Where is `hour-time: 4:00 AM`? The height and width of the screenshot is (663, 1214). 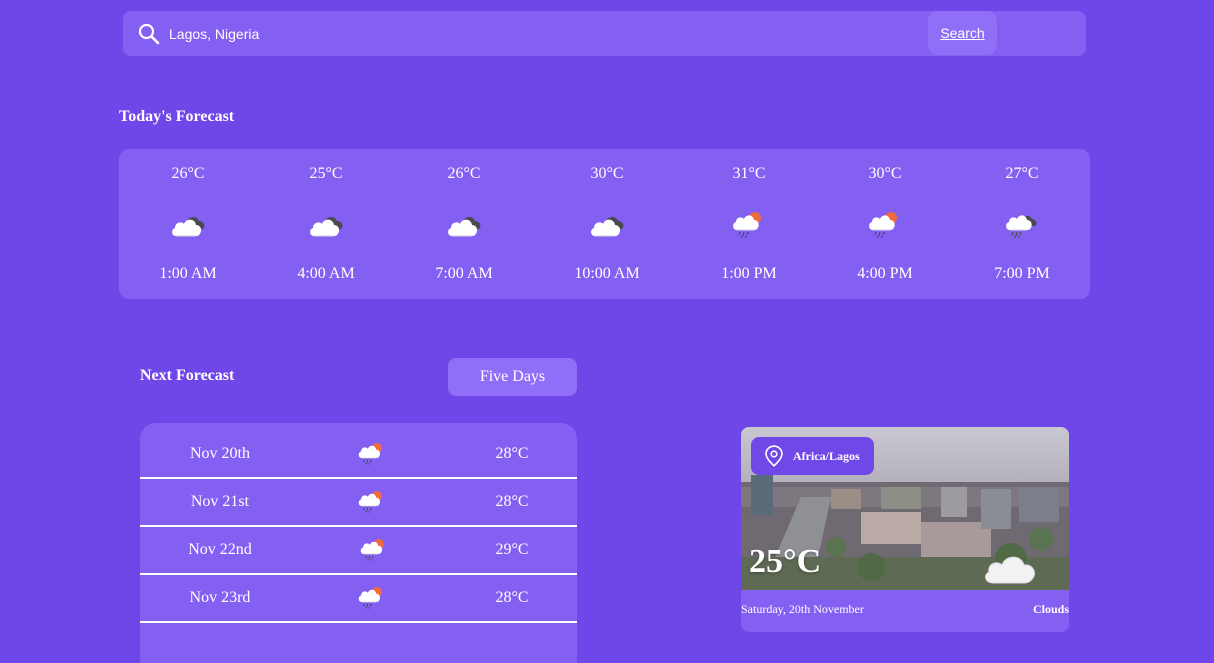 hour-time: 4:00 AM is located at coordinates (326, 273).